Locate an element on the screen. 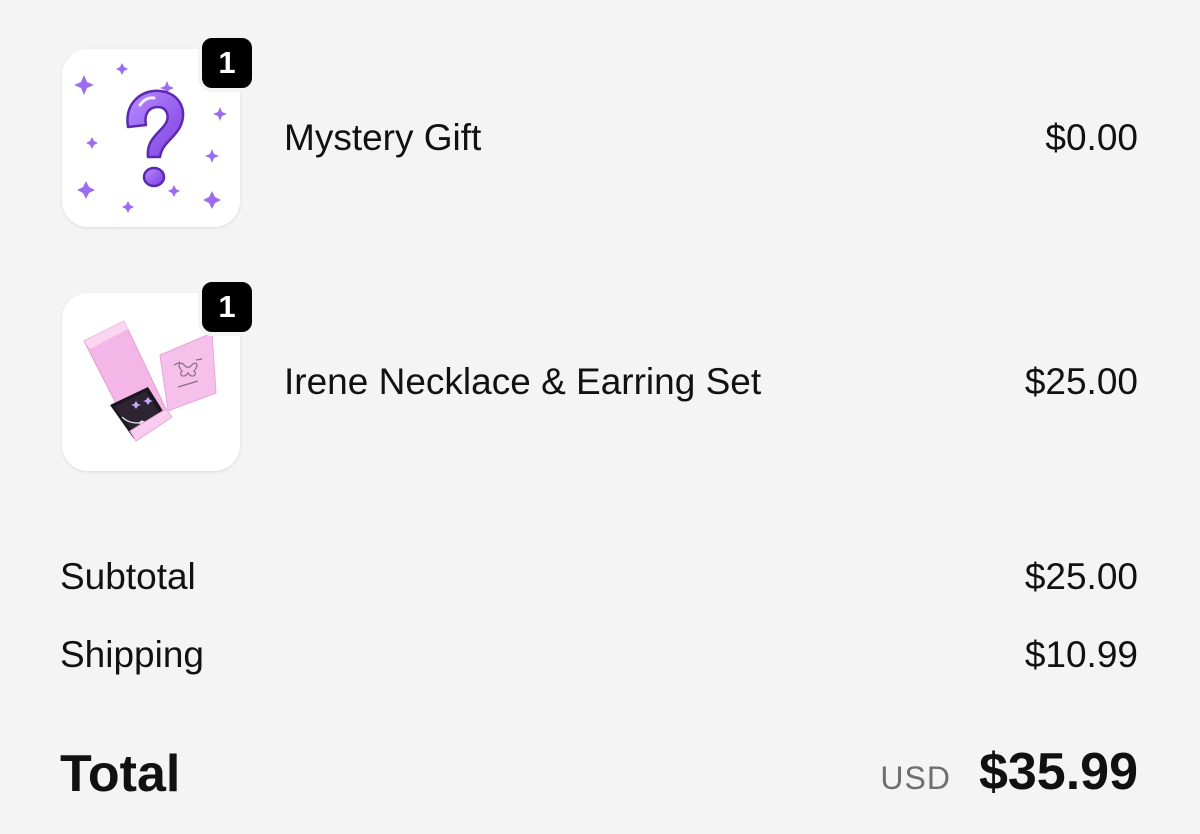 The height and width of the screenshot is (834, 1200). total-amount: USD $35.99 is located at coordinates (1009, 772).